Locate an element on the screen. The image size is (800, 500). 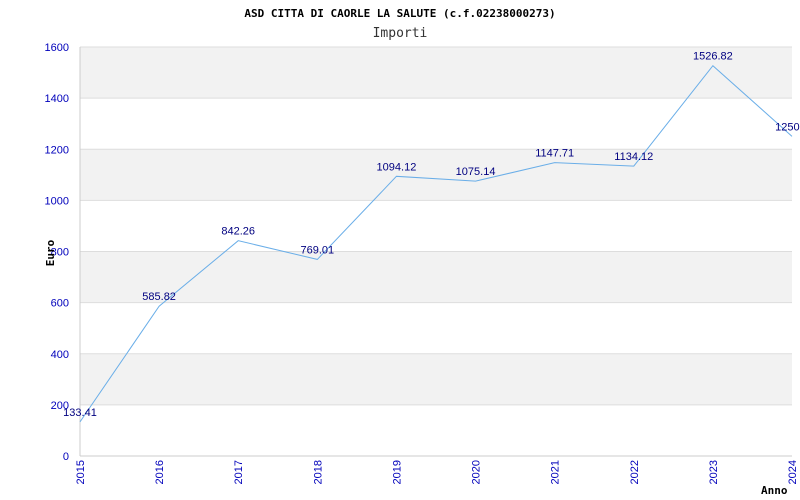
x-tick-label: 2020 is located at coordinates (477, 472).